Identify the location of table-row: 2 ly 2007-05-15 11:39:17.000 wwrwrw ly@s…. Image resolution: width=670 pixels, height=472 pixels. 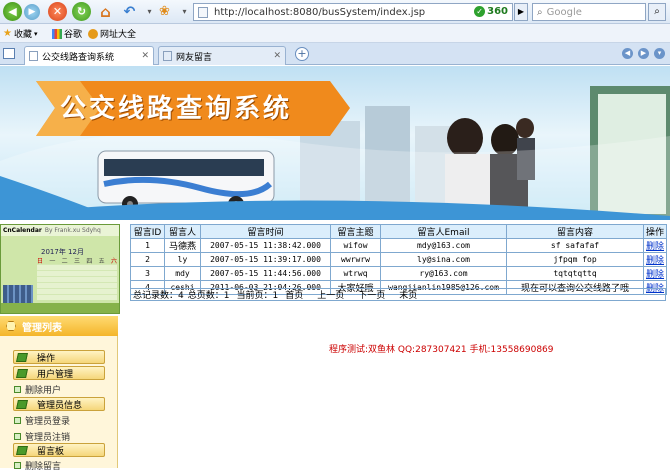
(399, 259).